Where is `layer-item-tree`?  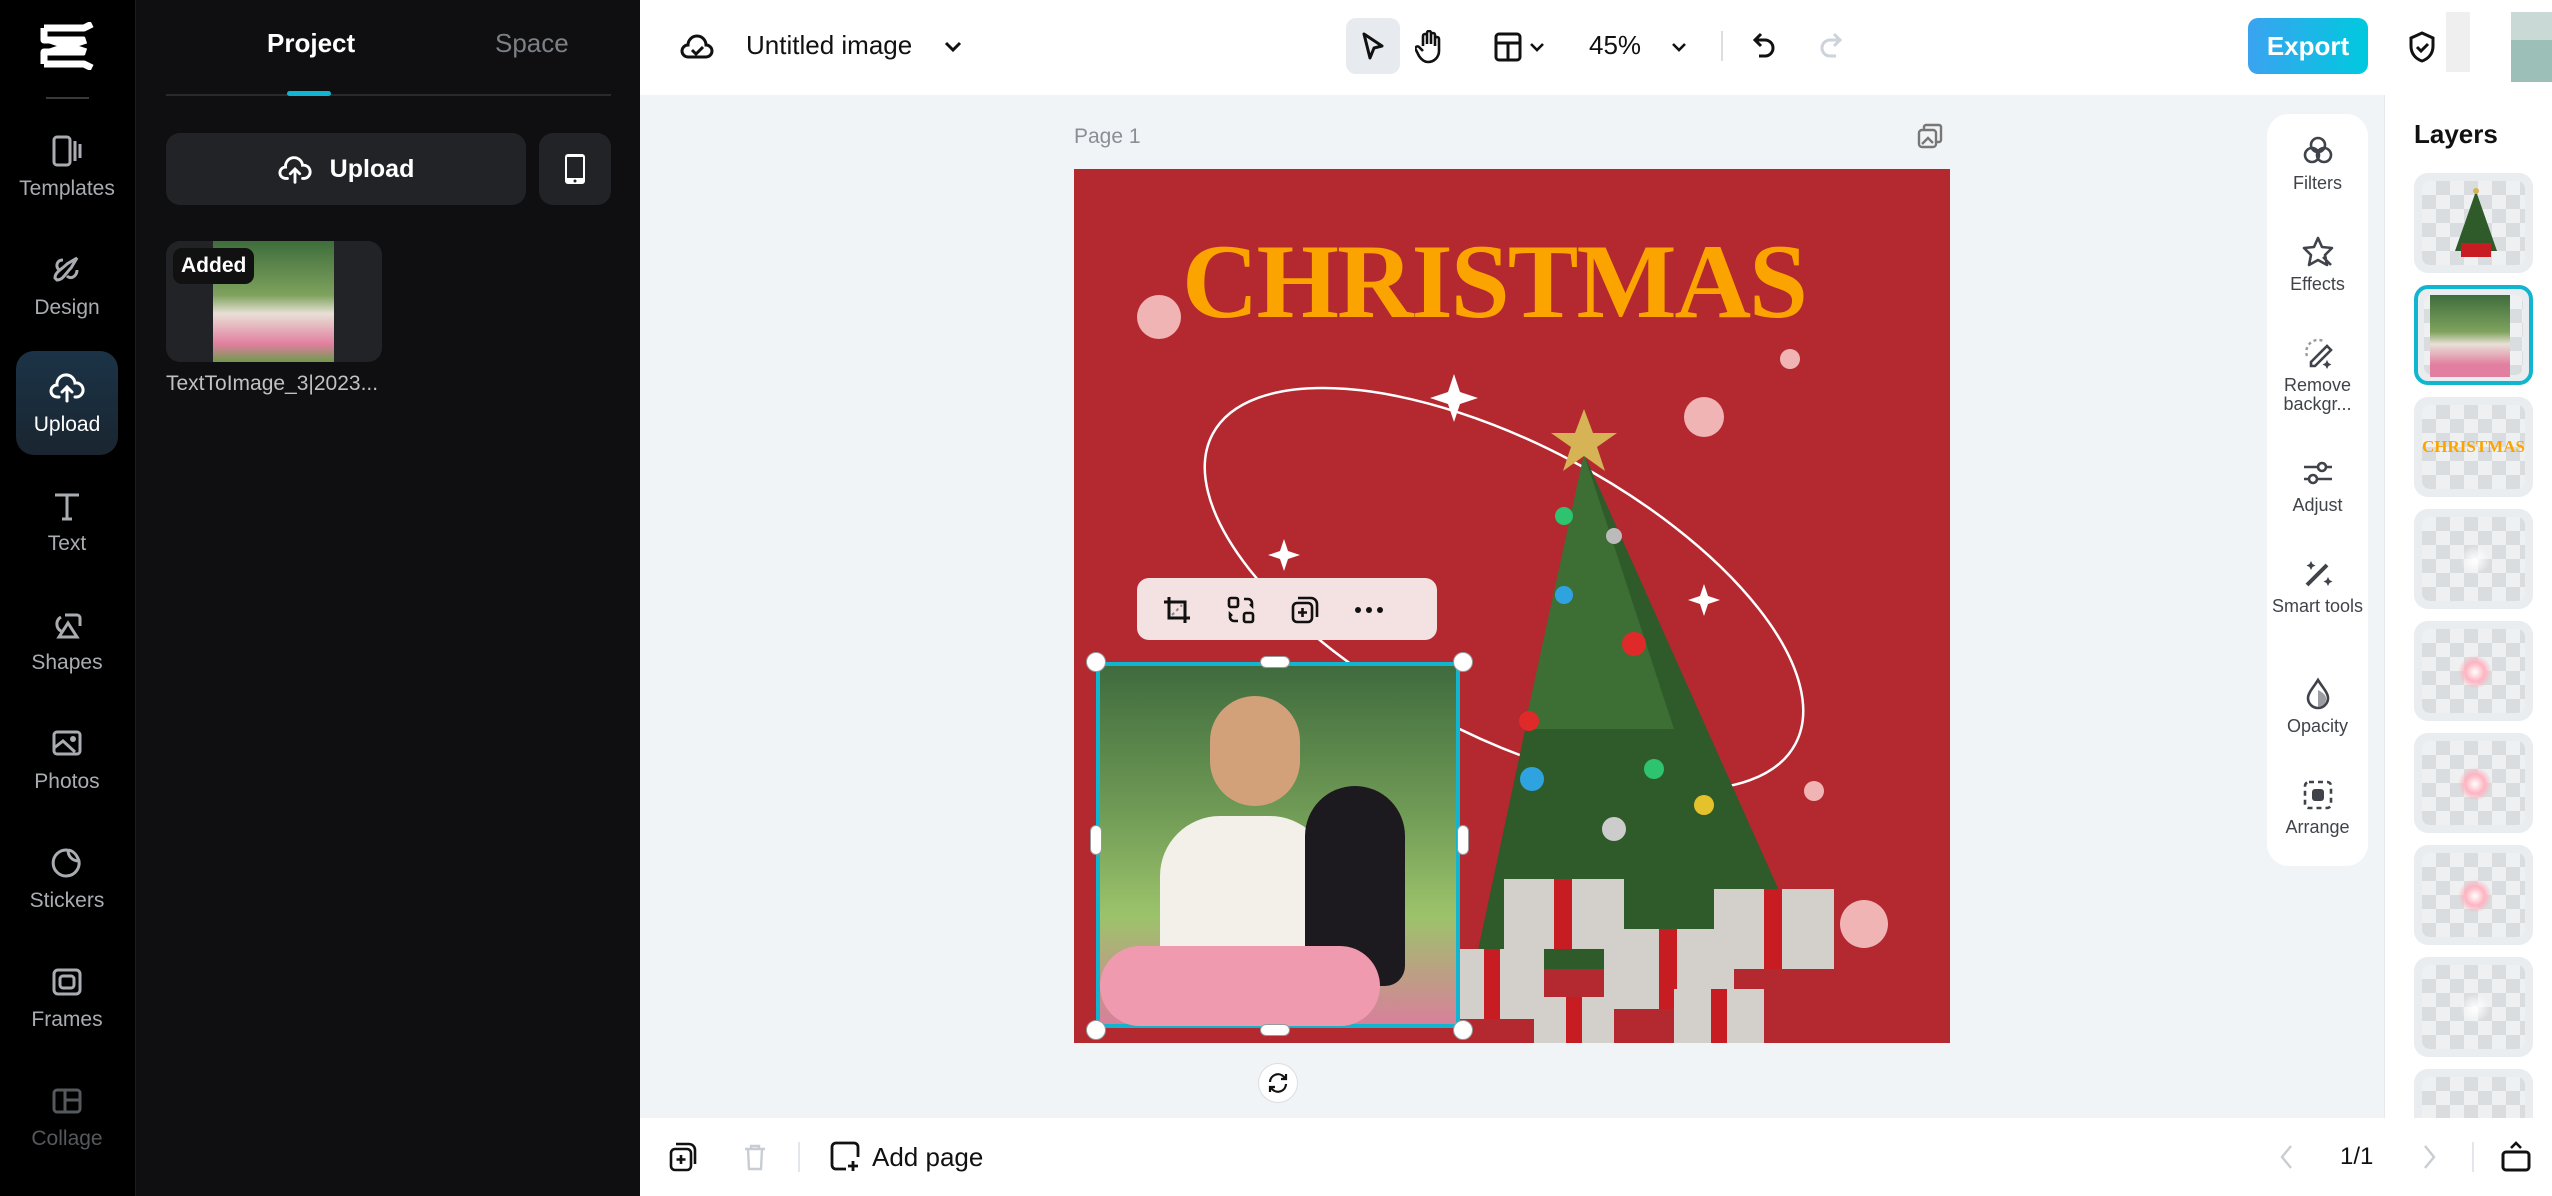
layer-item-tree is located at coordinates (2473, 223).